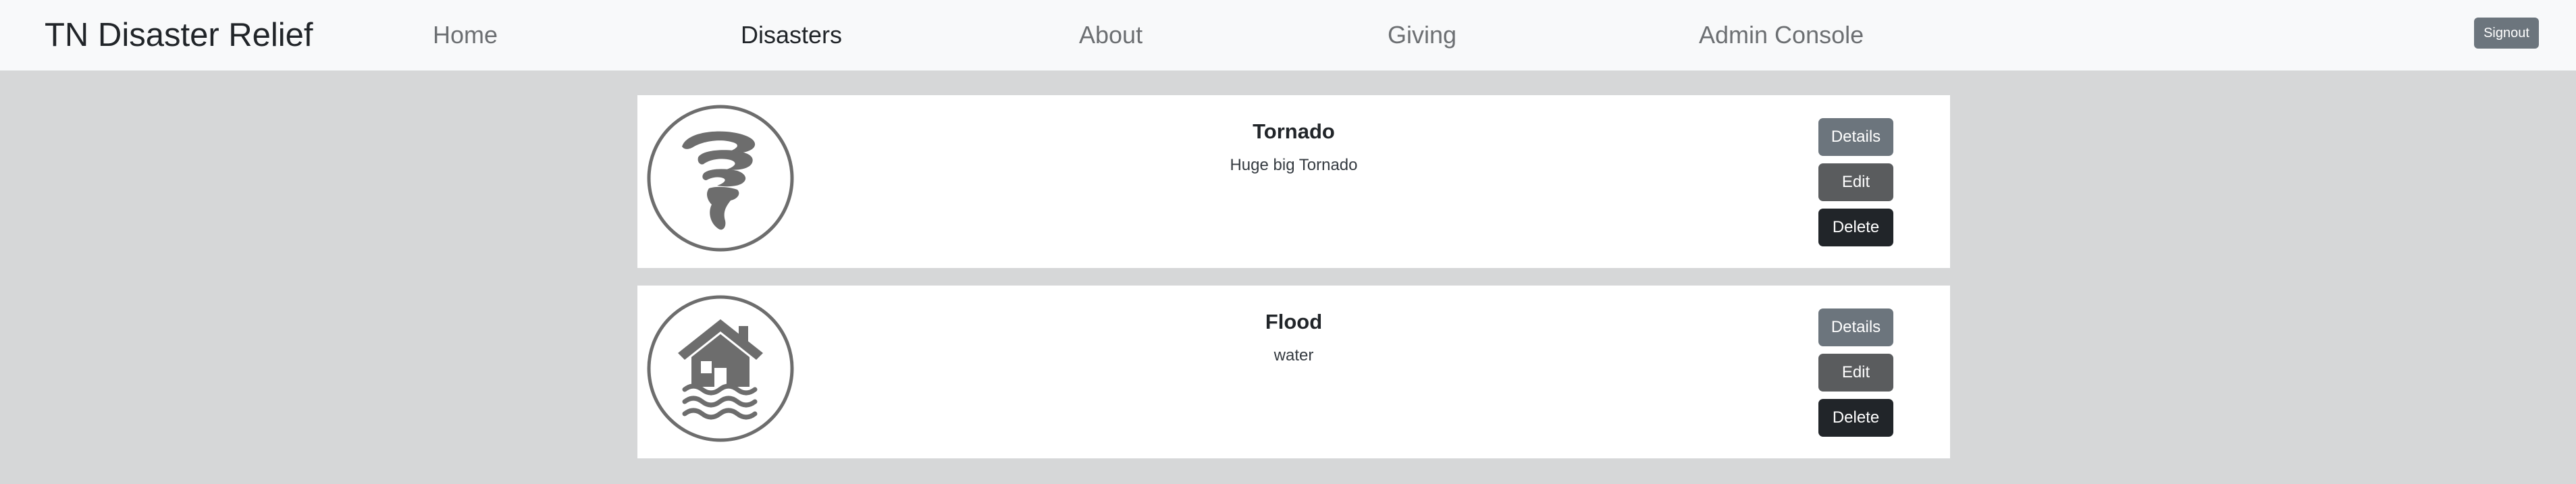  What do you see at coordinates (1294, 165) in the screenshot?
I see `disaster-description: Huge big Tornado` at bounding box center [1294, 165].